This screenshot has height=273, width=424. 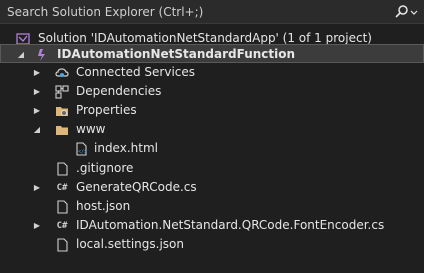 What do you see at coordinates (136, 72) in the screenshot?
I see `tree-item-label: Connected Services` at bounding box center [136, 72].